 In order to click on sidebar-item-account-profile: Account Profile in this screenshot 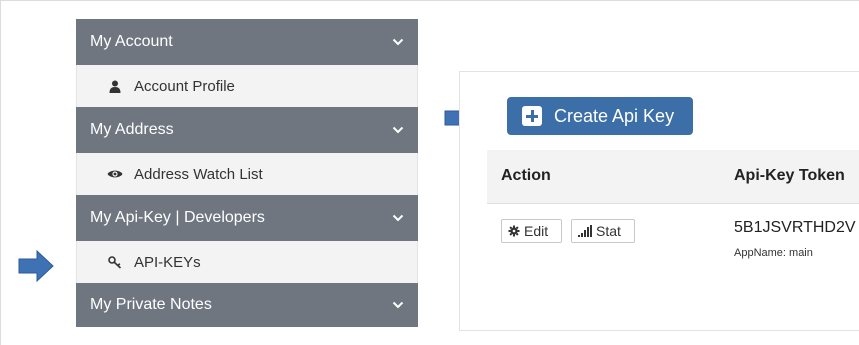, I will do `click(247, 86)`.